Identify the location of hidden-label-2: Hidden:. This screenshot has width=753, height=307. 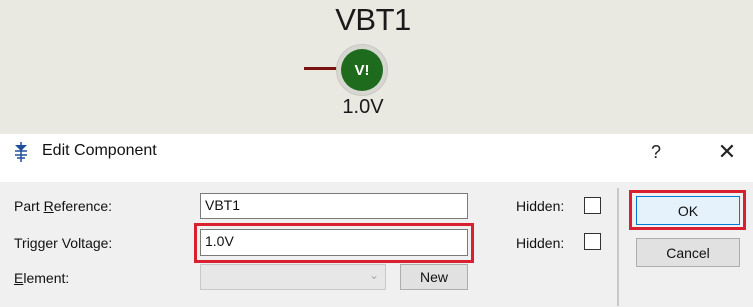
(540, 243).